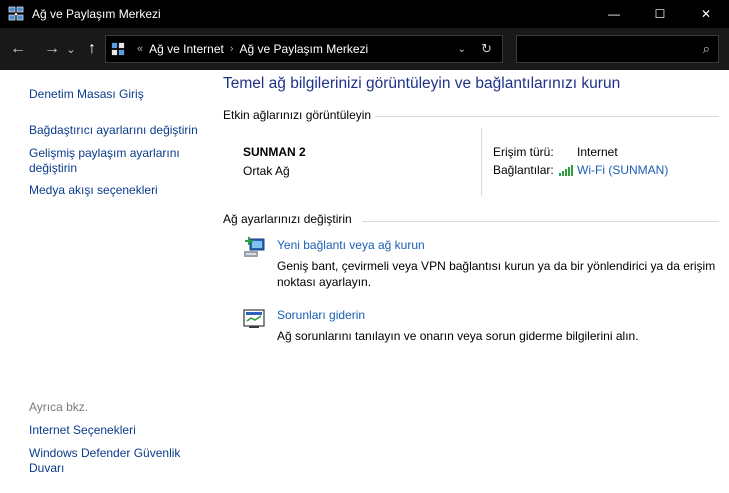  I want to click on wifi-signal-icon, so click(566, 170).